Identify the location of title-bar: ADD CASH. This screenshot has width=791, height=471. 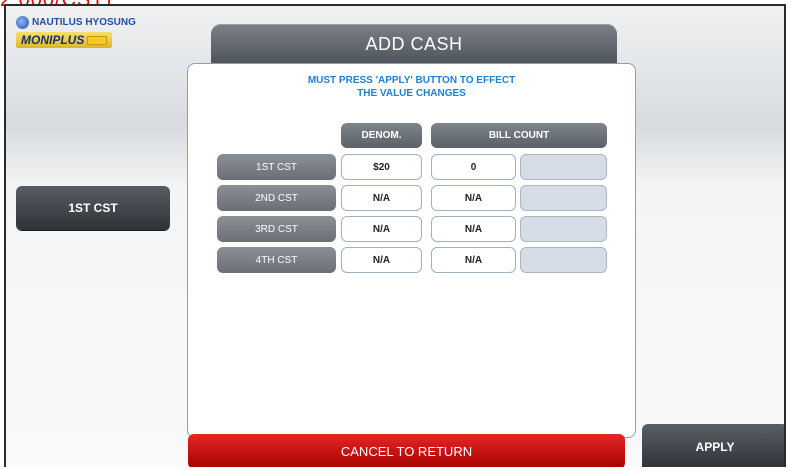
(414, 44).